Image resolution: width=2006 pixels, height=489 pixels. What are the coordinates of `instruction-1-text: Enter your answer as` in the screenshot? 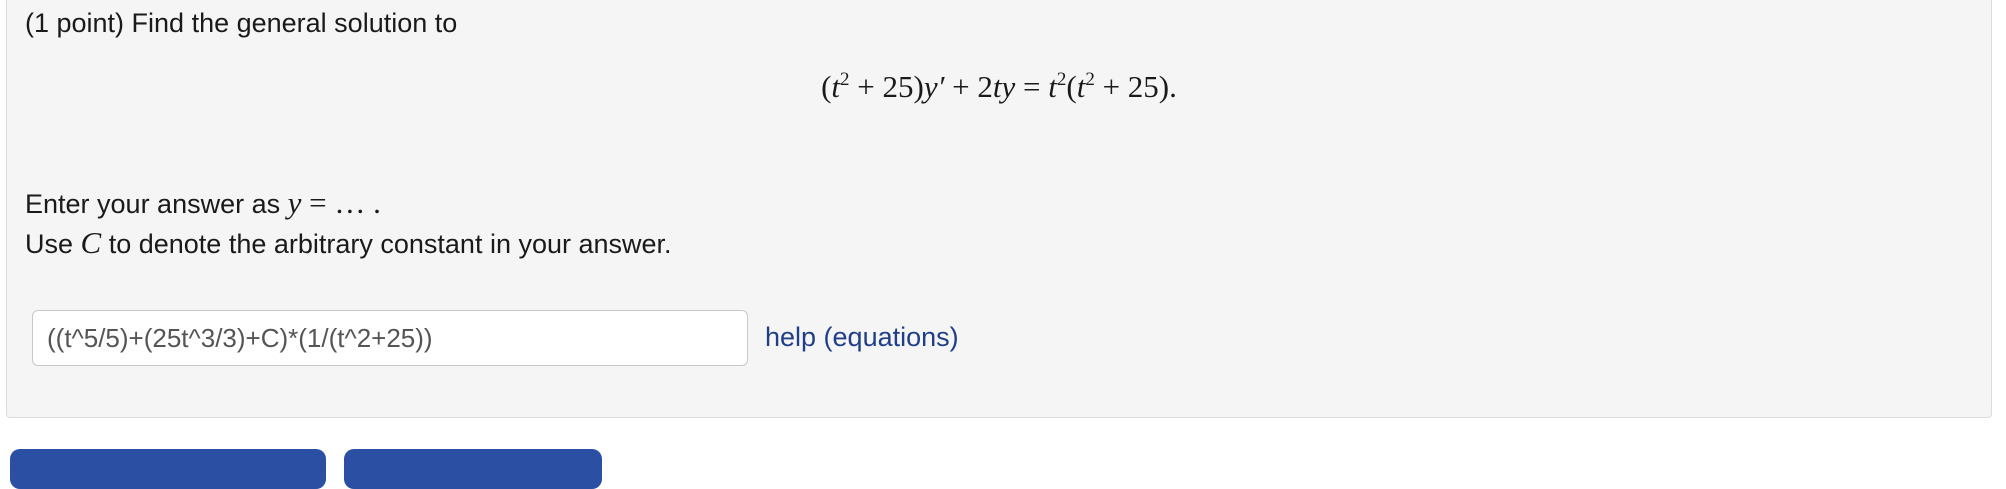 It's located at (156, 204).